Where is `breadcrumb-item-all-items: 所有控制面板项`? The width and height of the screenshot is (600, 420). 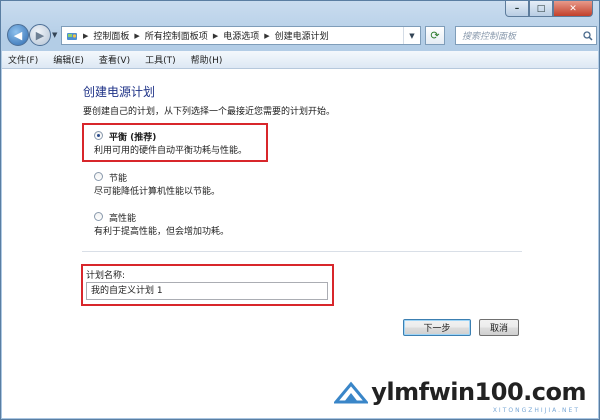
breadcrumb-item-all-items: 所有控制面板项 is located at coordinates (176, 35).